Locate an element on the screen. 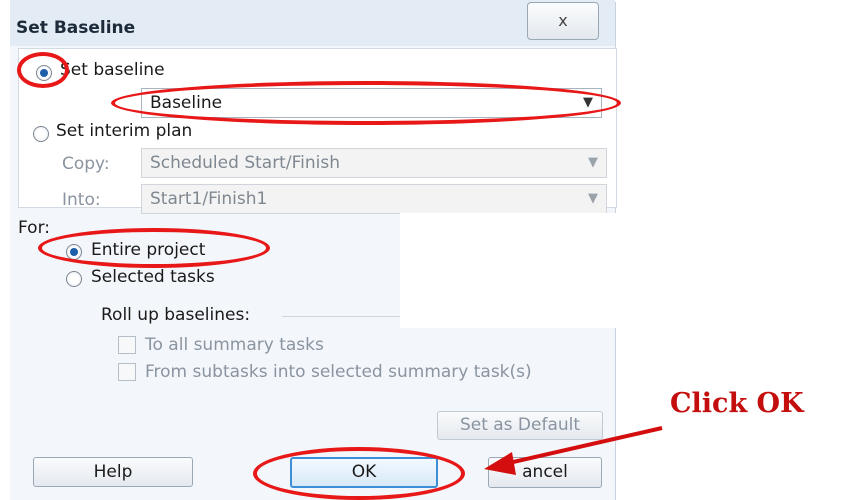 Image resolution: width=863 pixels, height=500 pixels. copy-label: Copy: is located at coordinates (86, 164).